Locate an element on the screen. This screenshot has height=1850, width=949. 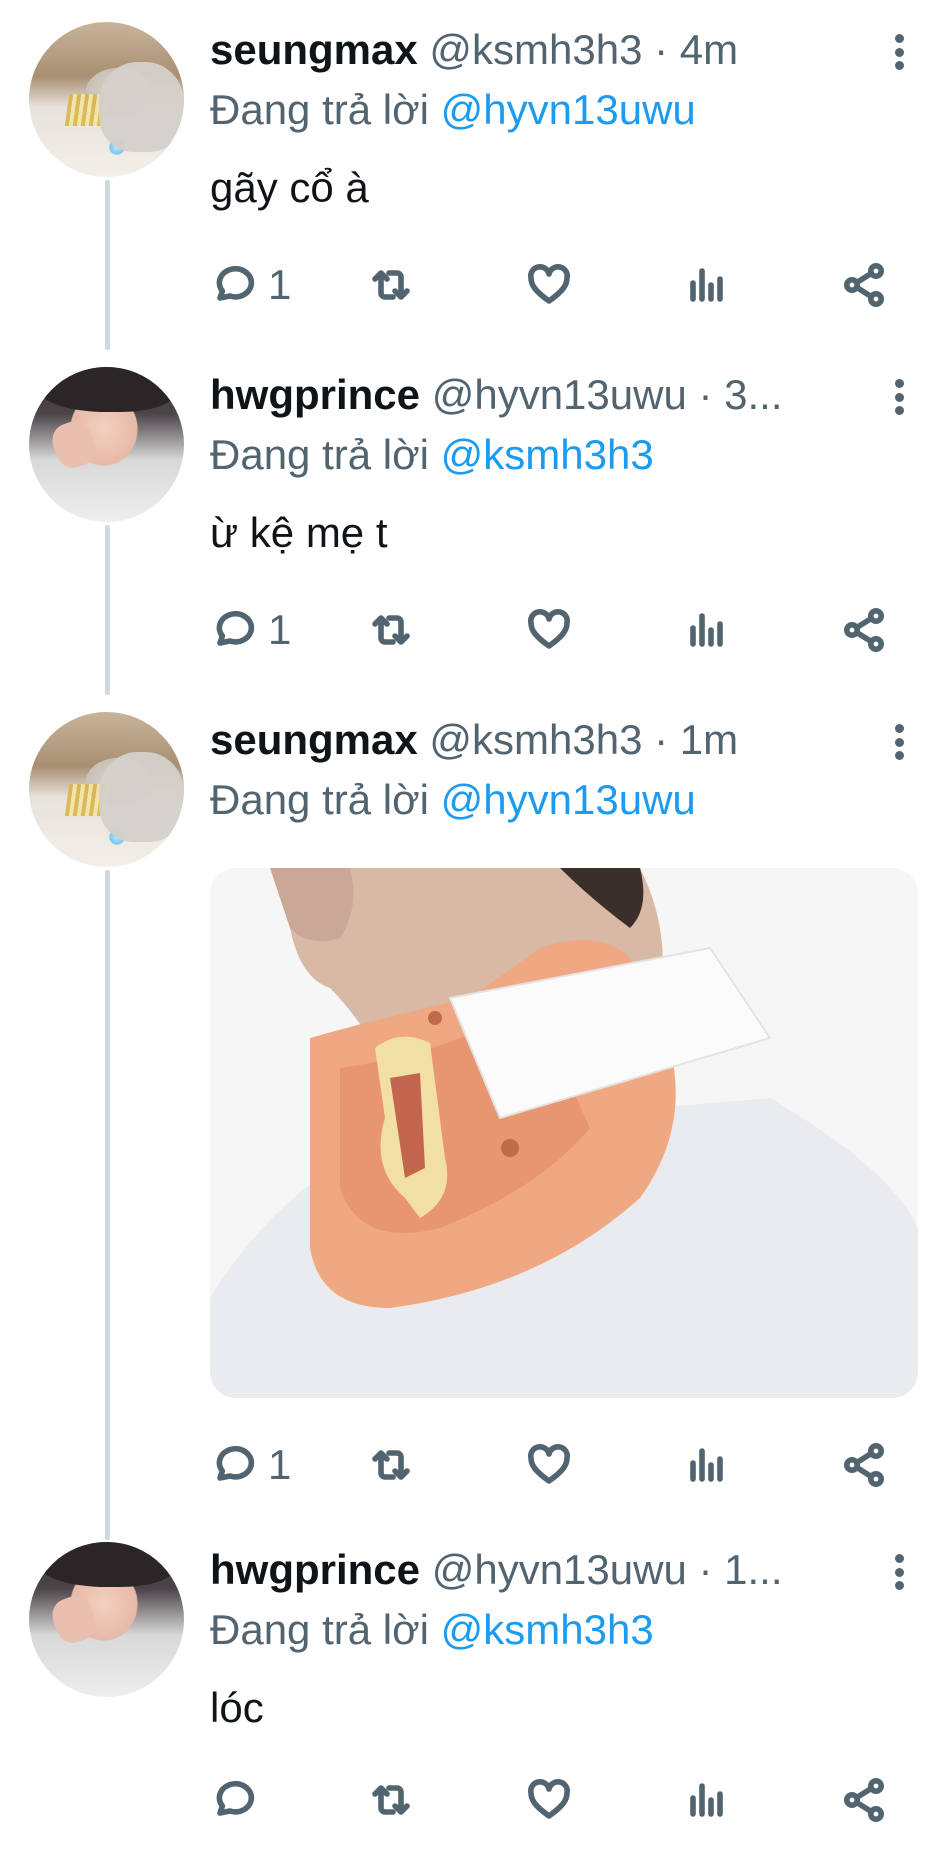
tweet-actions is located at coordinates (474, 1800).